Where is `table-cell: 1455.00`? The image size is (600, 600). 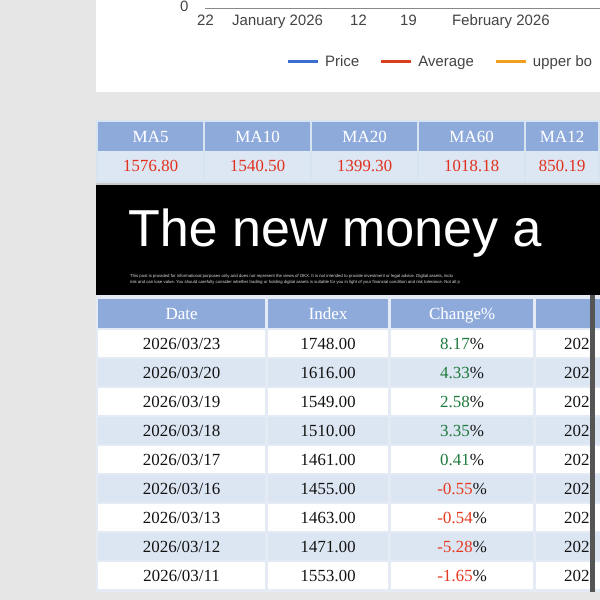
table-cell: 1455.00 is located at coordinates (328, 488).